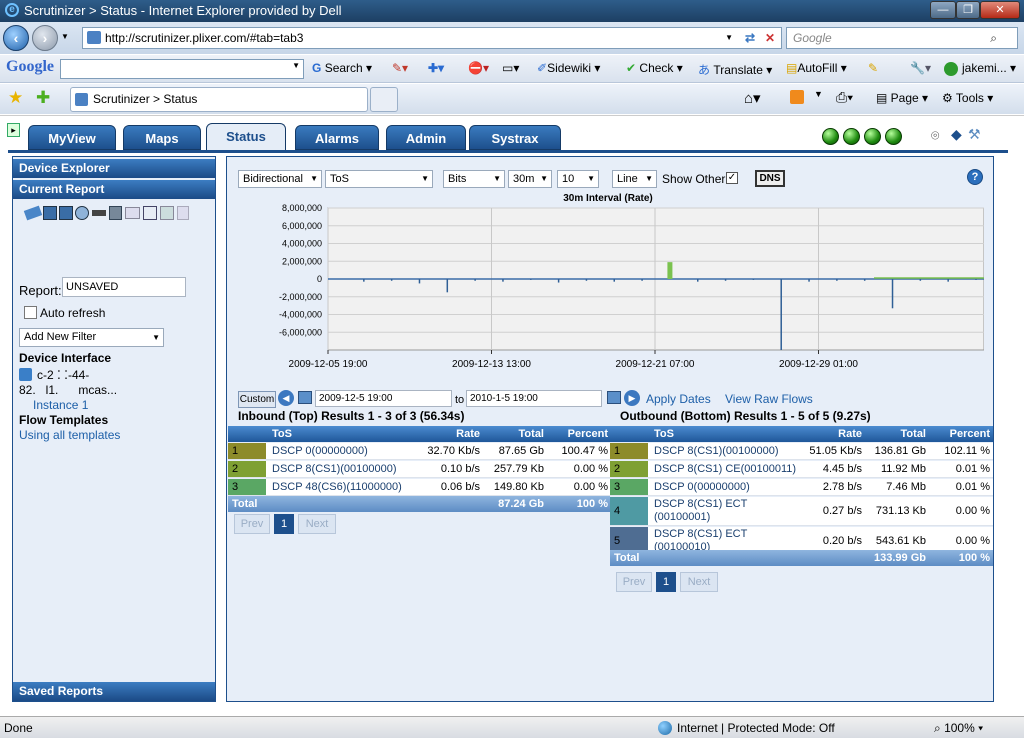 The width and height of the screenshot is (1024, 739). What do you see at coordinates (33, 213) in the screenshot?
I see `pencil-icon` at bounding box center [33, 213].